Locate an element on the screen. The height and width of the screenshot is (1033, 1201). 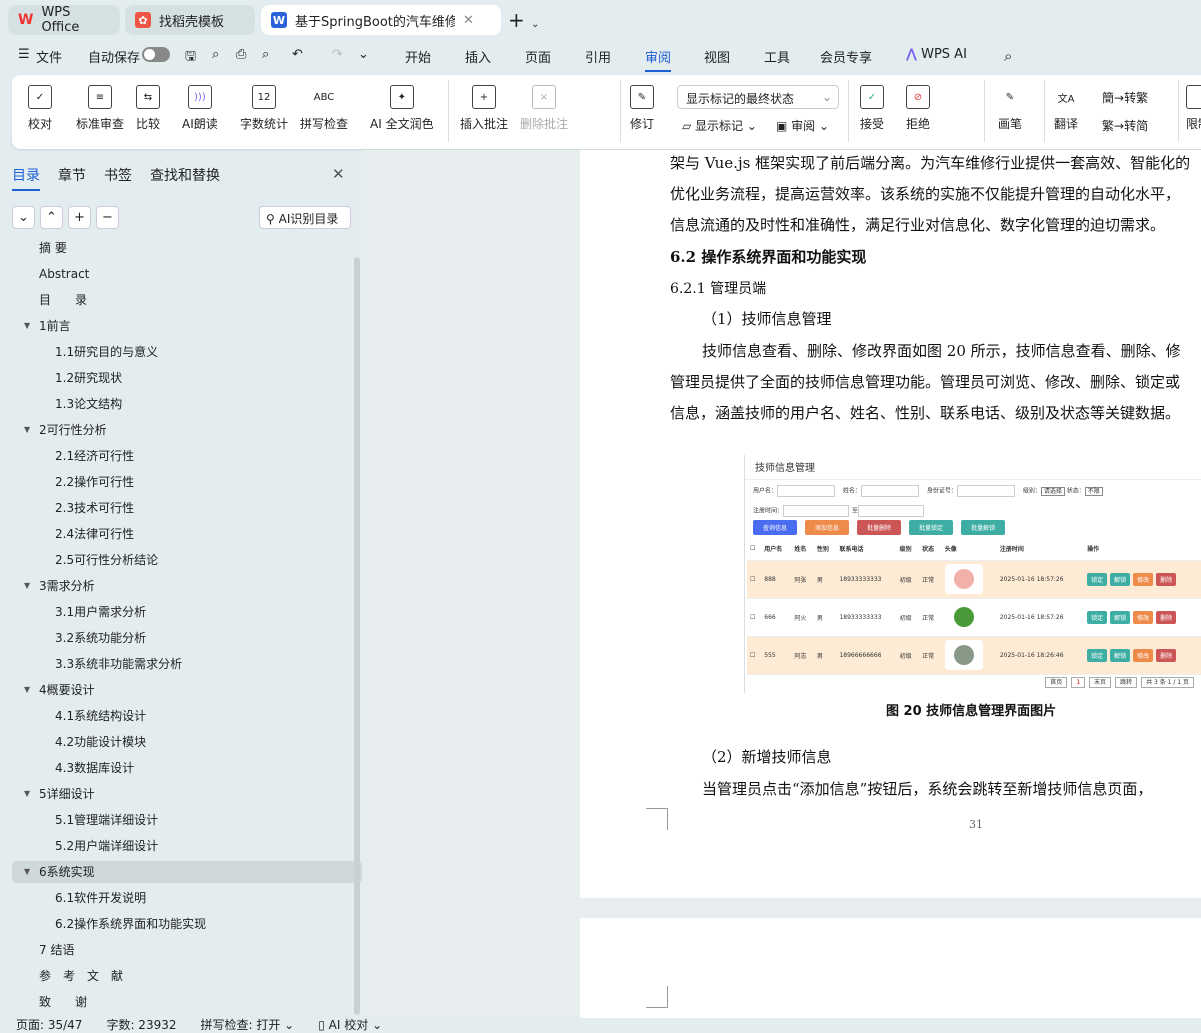
toc-item: 1.3论文结构 is located at coordinates (187, 404).